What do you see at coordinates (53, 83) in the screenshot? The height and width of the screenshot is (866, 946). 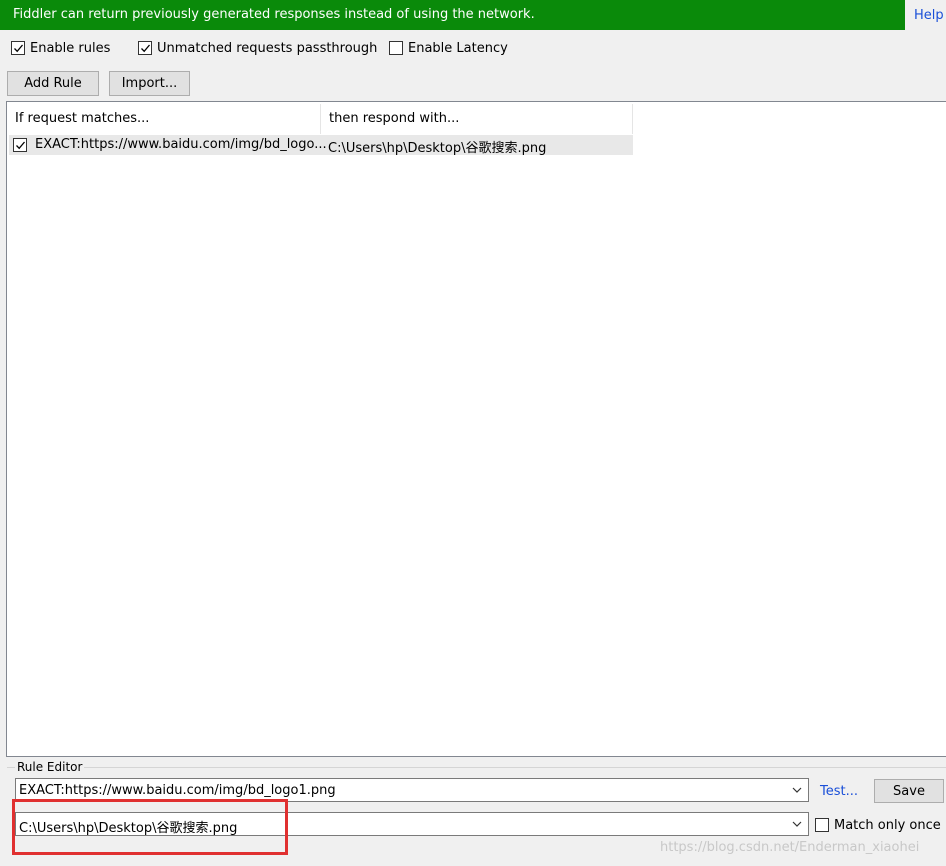 I see `add-rule-button: Add Rule` at bounding box center [53, 83].